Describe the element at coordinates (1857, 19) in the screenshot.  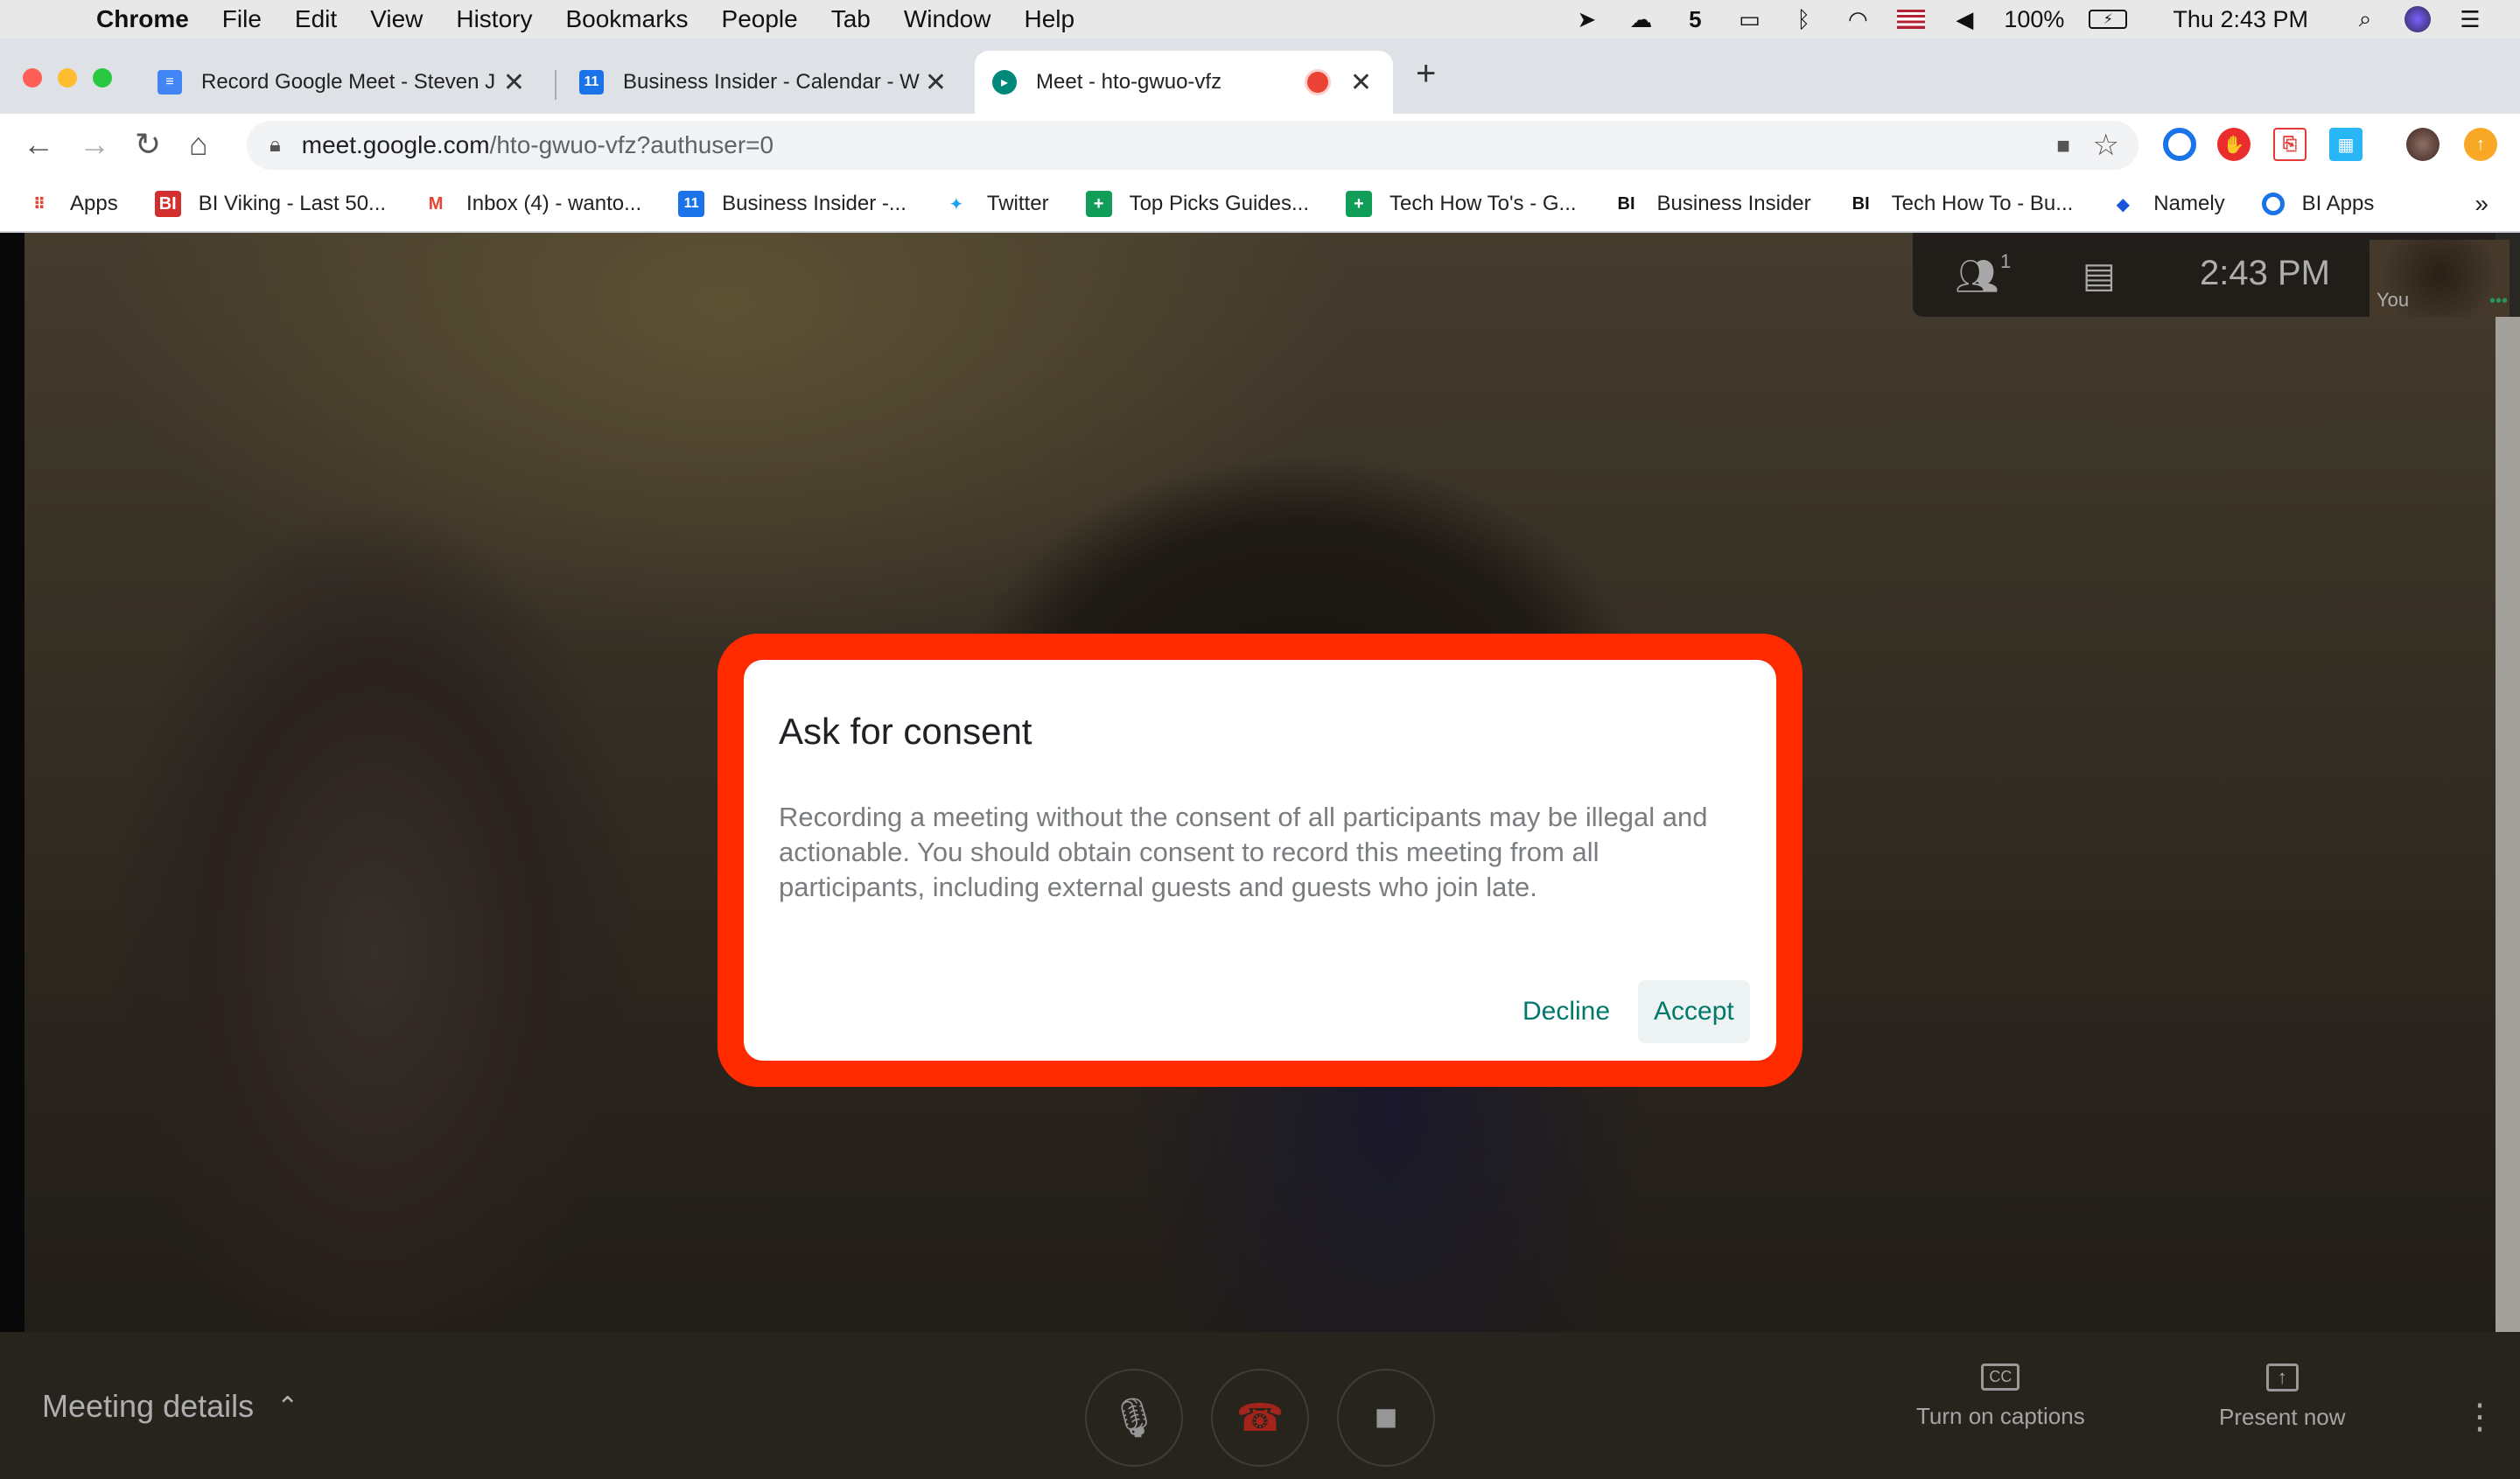
I see `wifi-icon: ◠` at that location.